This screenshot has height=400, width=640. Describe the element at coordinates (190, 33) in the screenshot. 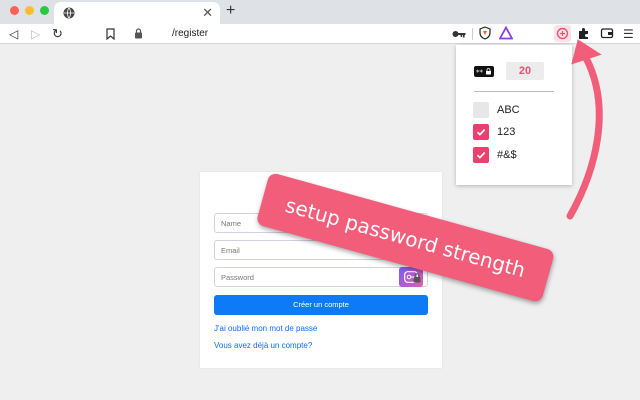

I see `url-text: /register` at that location.